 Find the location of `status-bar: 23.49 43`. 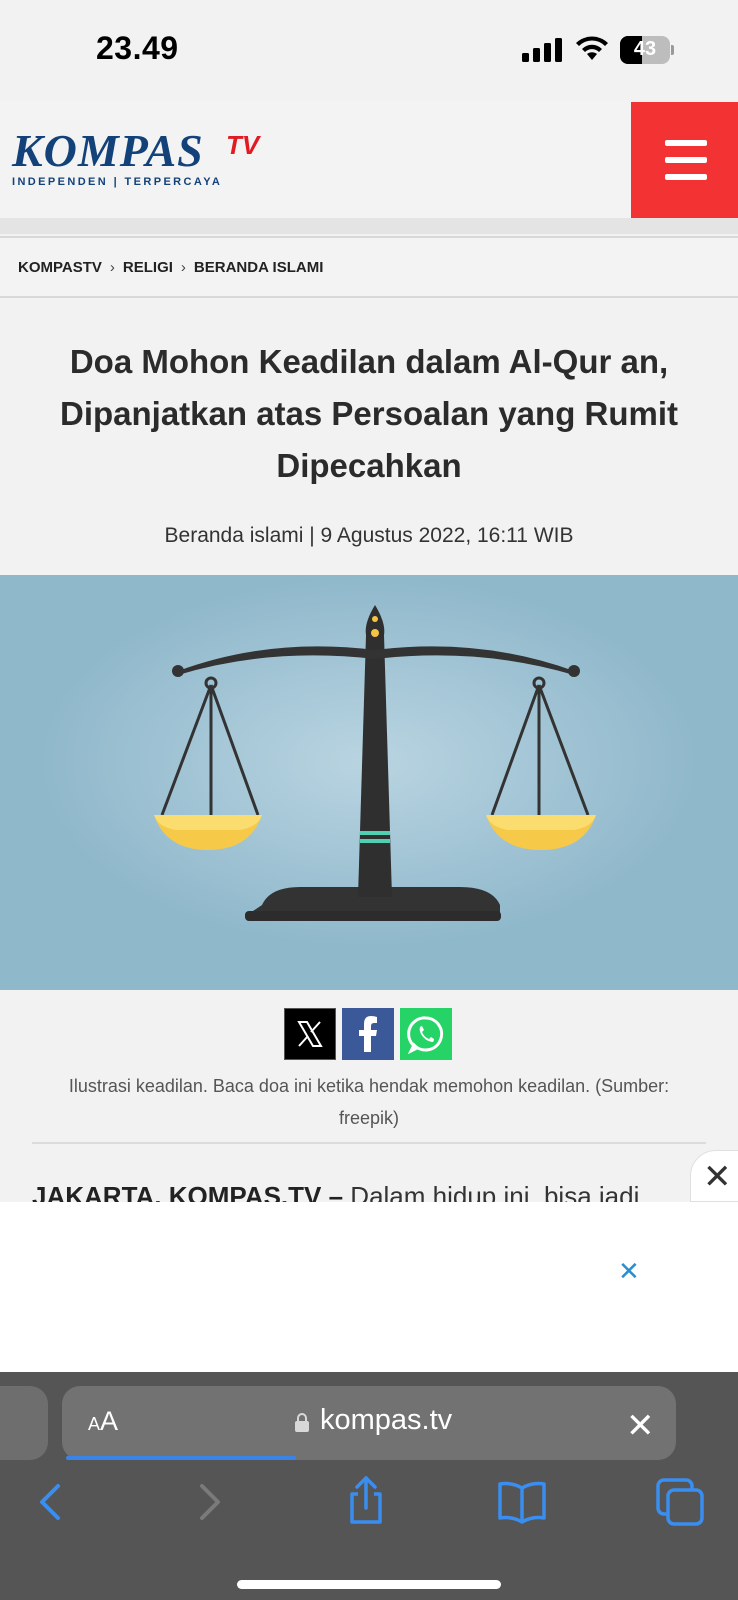

status-bar: 23.49 43 is located at coordinates (369, 50).